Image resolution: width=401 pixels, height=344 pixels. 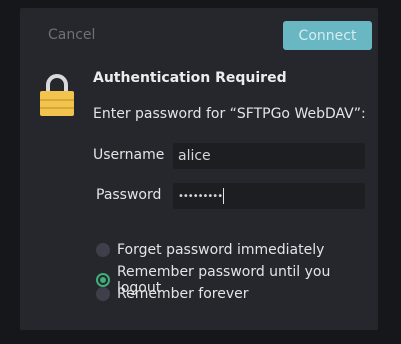 What do you see at coordinates (194, 156) in the screenshot?
I see `username-value: alice` at bounding box center [194, 156].